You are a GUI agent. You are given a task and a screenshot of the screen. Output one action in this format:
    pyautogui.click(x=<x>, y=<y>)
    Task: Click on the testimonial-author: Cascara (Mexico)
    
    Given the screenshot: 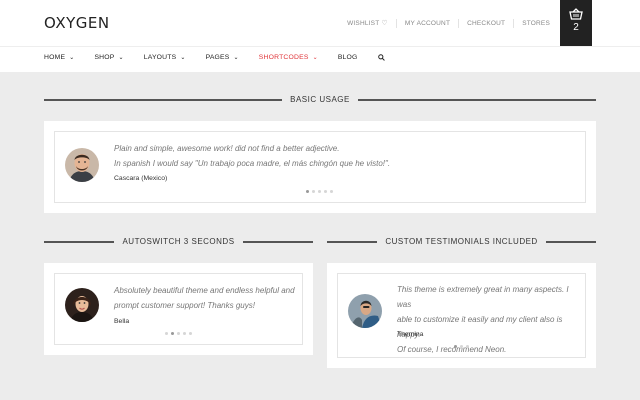 What is the action you would take?
    pyautogui.click(x=141, y=178)
    